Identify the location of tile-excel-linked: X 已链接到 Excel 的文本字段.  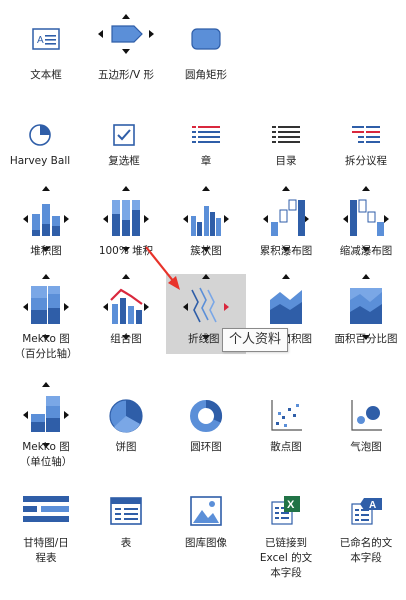
(286, 533).